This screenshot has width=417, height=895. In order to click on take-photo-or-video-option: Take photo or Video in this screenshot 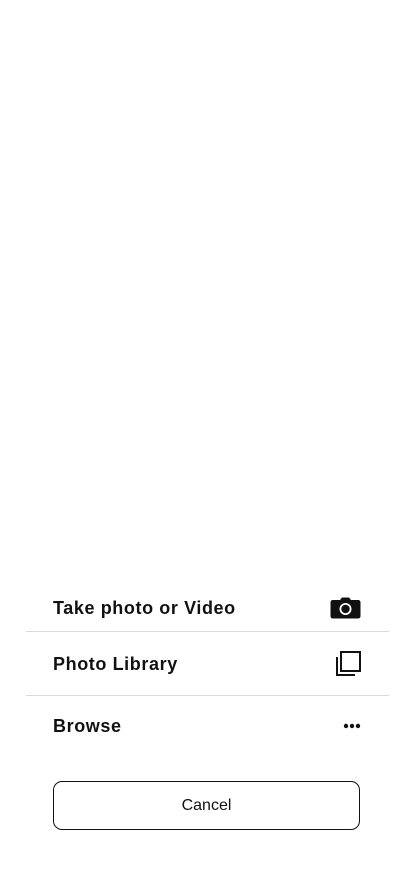, I will do `click(207, 608)`.